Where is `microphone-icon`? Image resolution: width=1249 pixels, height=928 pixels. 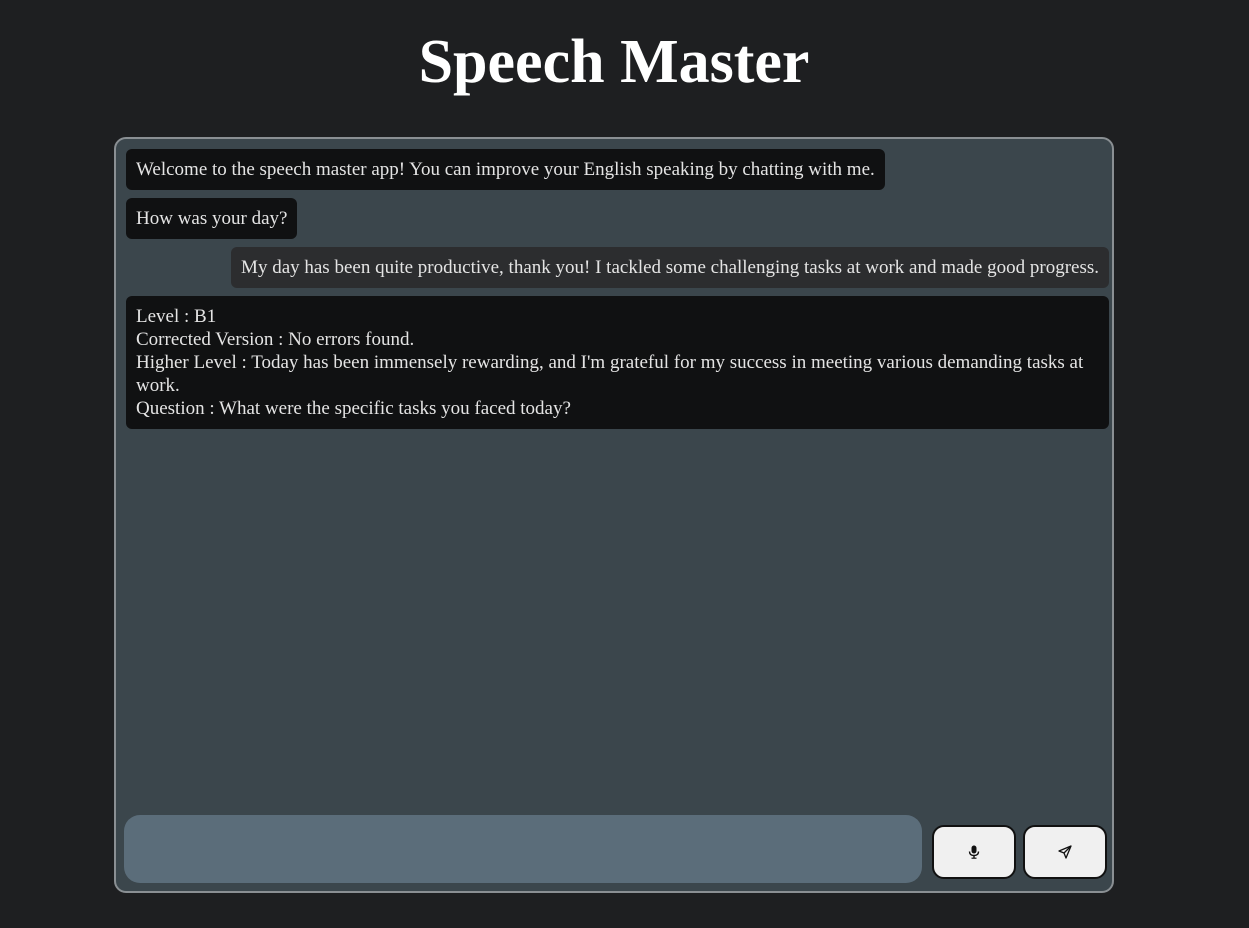
microphone-icon is located at coordinates (974, 852).